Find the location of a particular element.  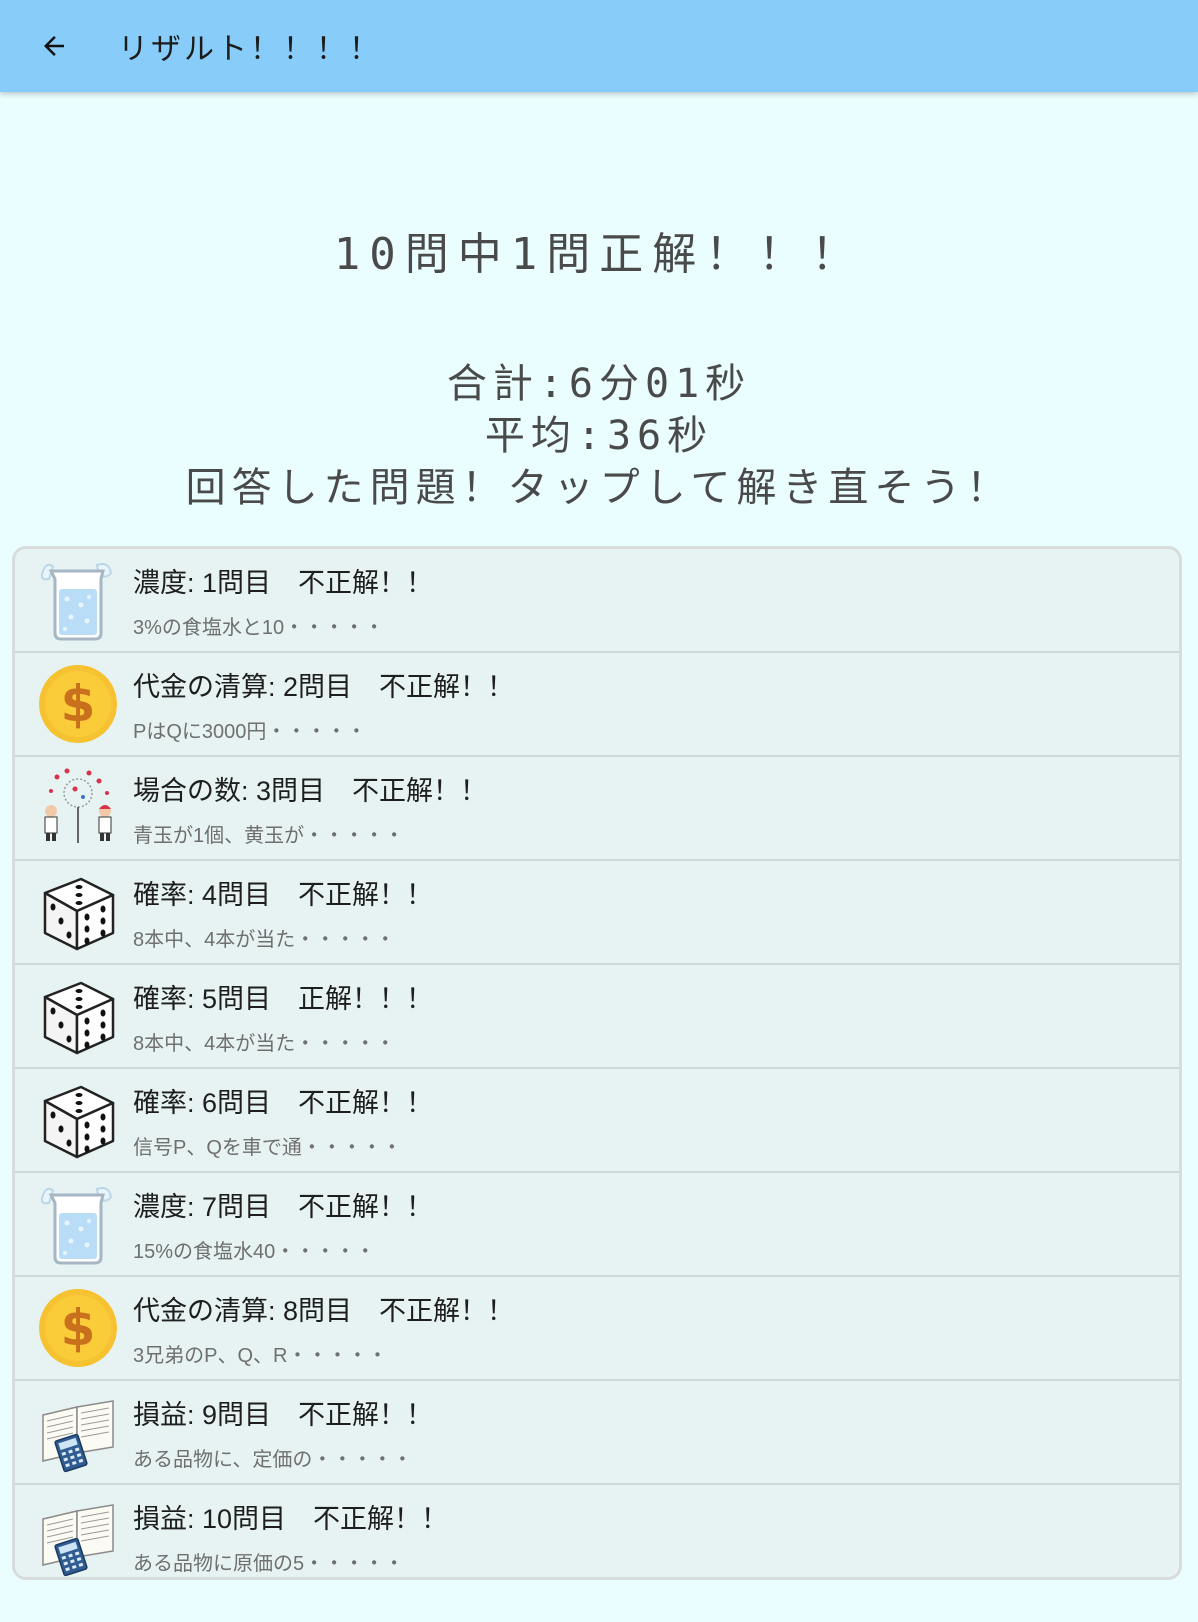

question-title: 確率: 4問目 不正解！！ is located at coordinates (283, 895).